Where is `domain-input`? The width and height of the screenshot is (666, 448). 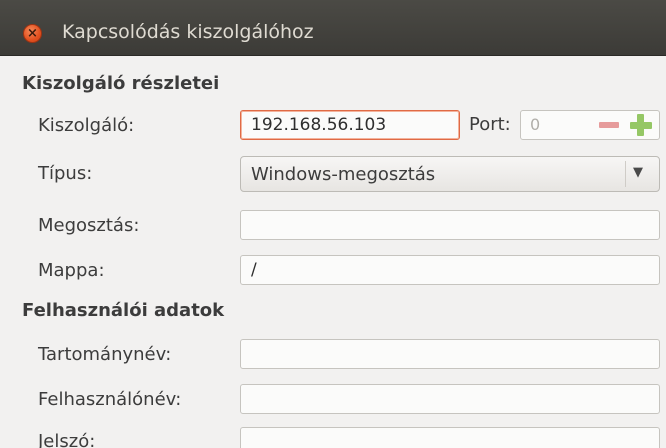
domain-input is located at coordinates (450, 354).